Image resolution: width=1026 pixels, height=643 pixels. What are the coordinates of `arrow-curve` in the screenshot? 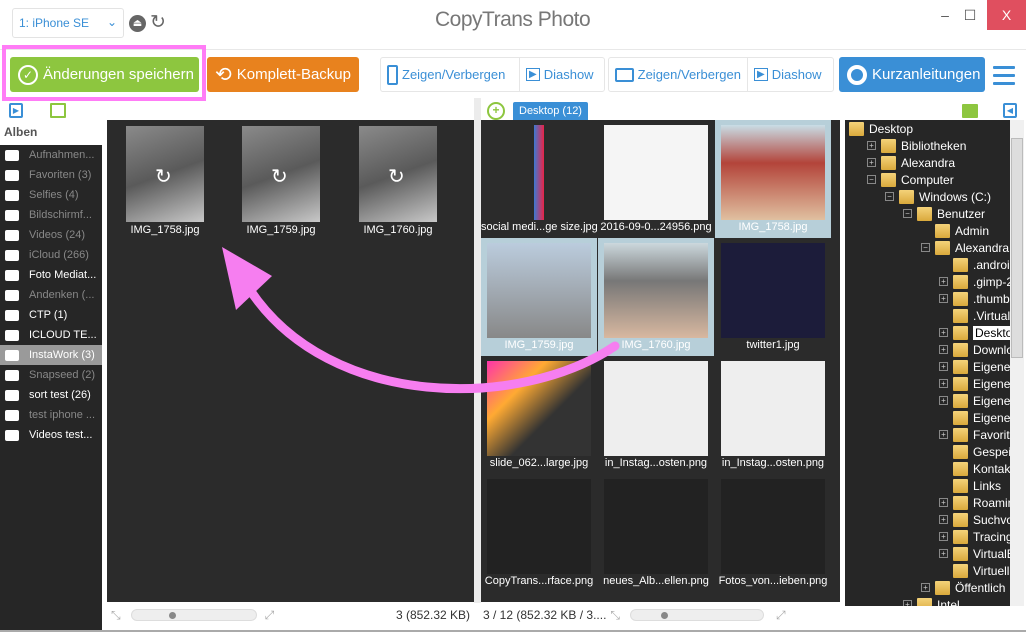 It's located at (432, 339).